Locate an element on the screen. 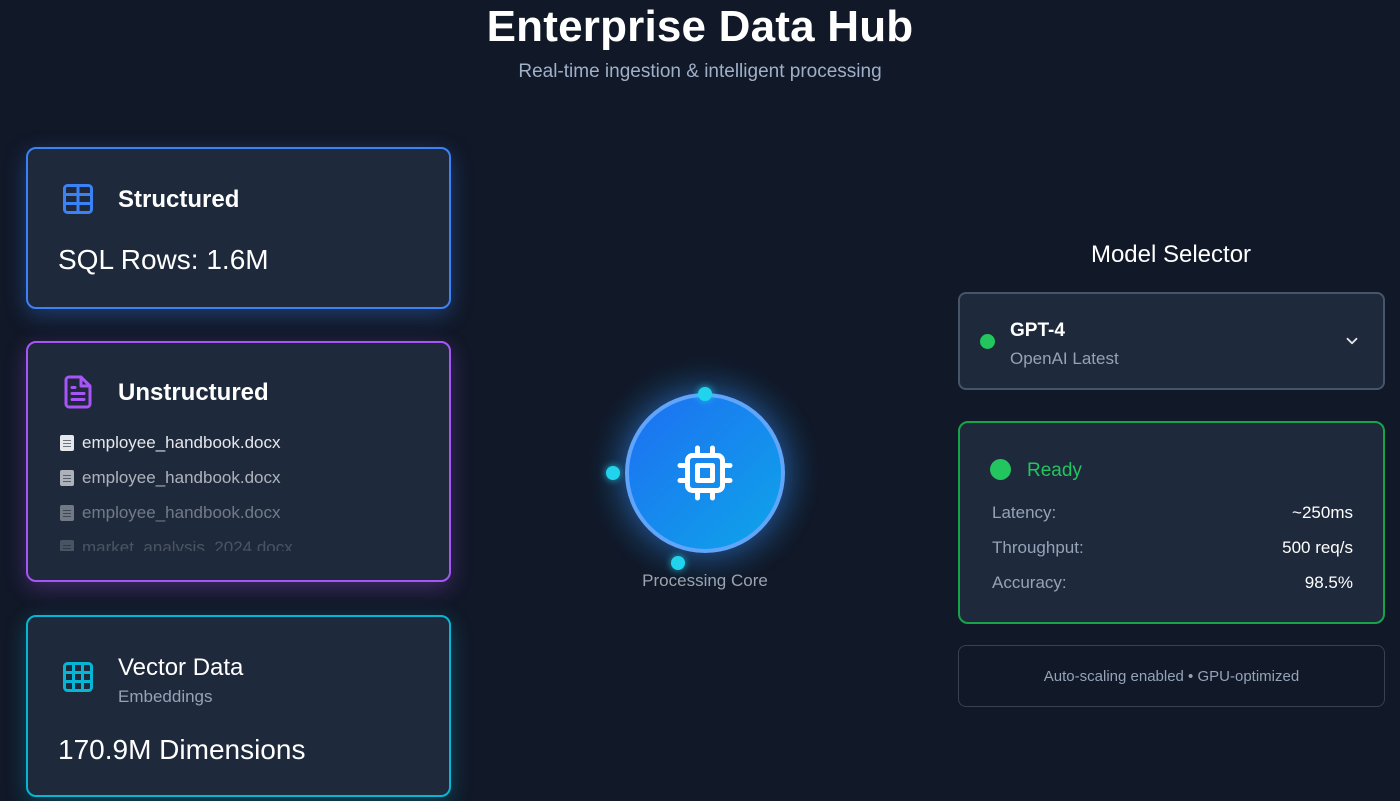 This screenshot has height=801, width=1400. metric-value: ~250ms is located at coordinates (1322, 512).